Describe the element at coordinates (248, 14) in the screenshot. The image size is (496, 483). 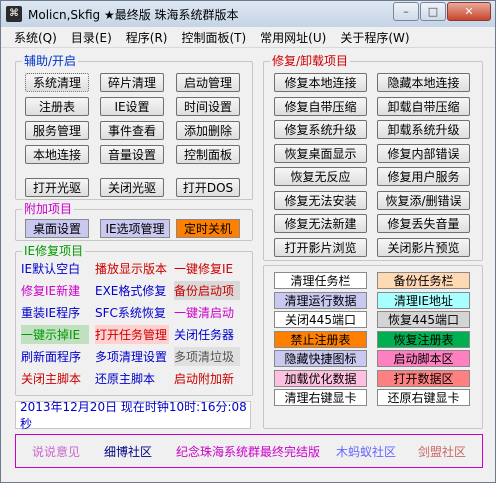
I see `title-bar: ⌘ Molicn,Skfig ★最终版 珠海系统群版本 – □ ✕` at that location.